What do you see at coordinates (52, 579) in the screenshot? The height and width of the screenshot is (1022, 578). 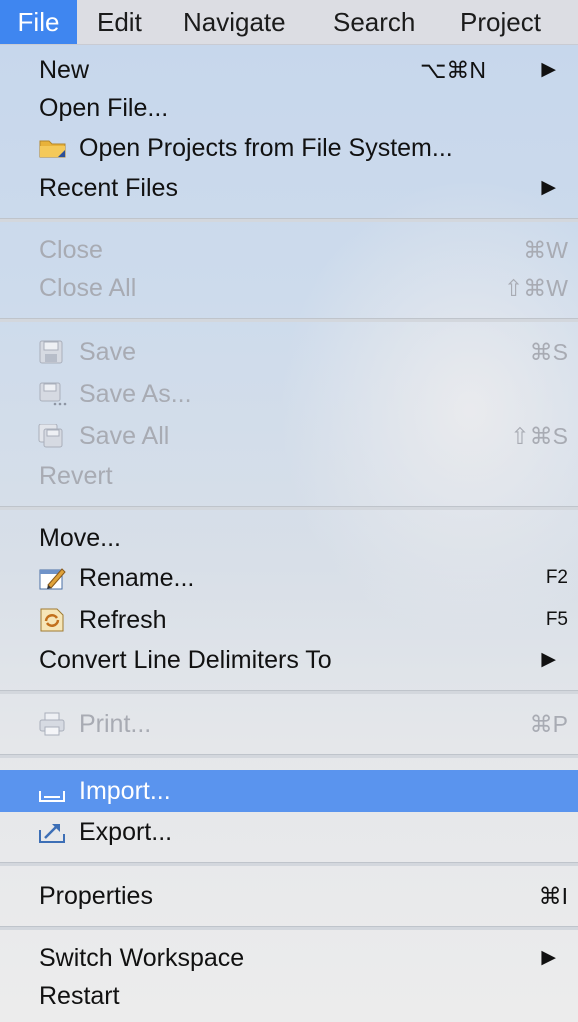 I see `rename-icon` at bounding box center [52, 579].